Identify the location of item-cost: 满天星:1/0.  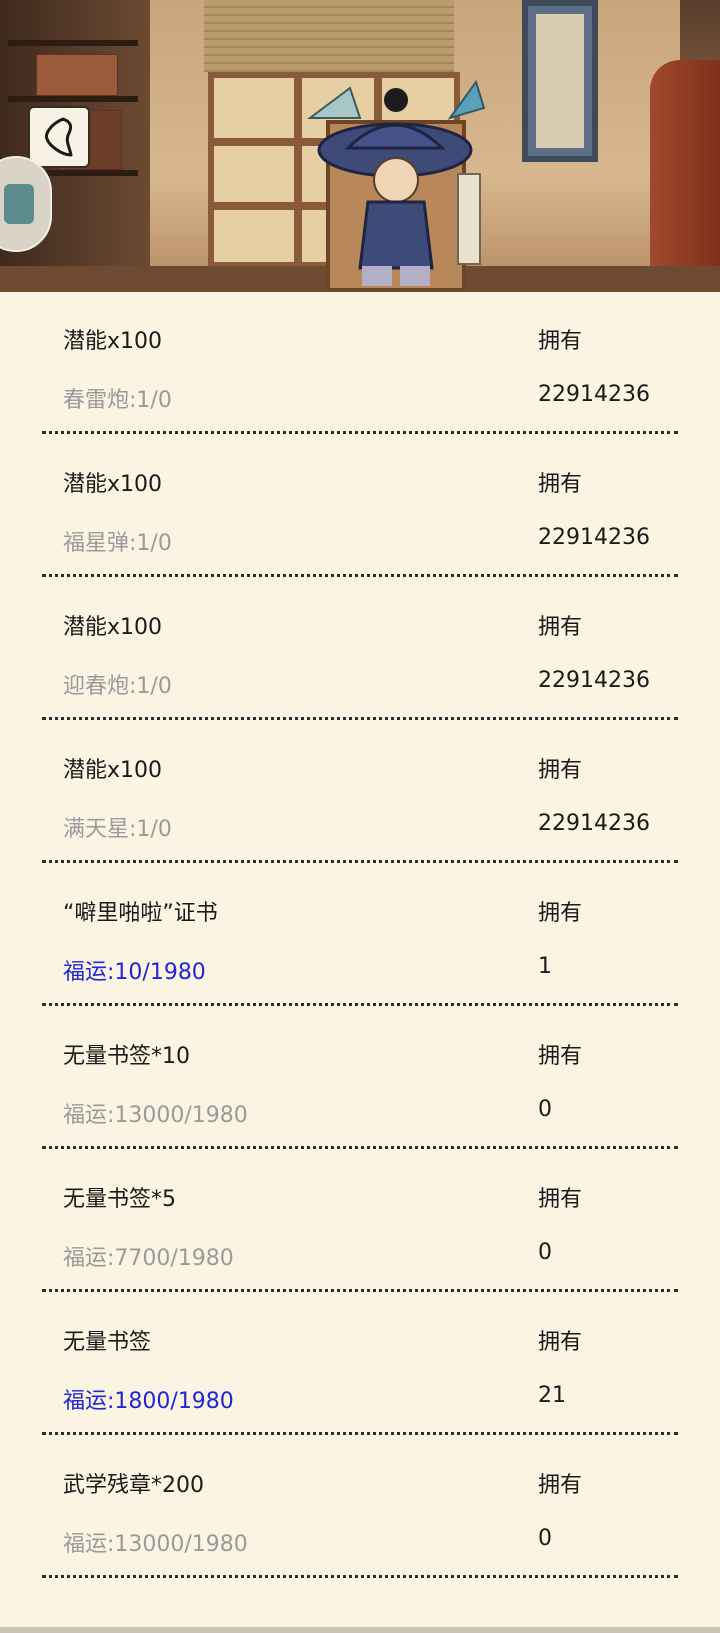
(117, 829).